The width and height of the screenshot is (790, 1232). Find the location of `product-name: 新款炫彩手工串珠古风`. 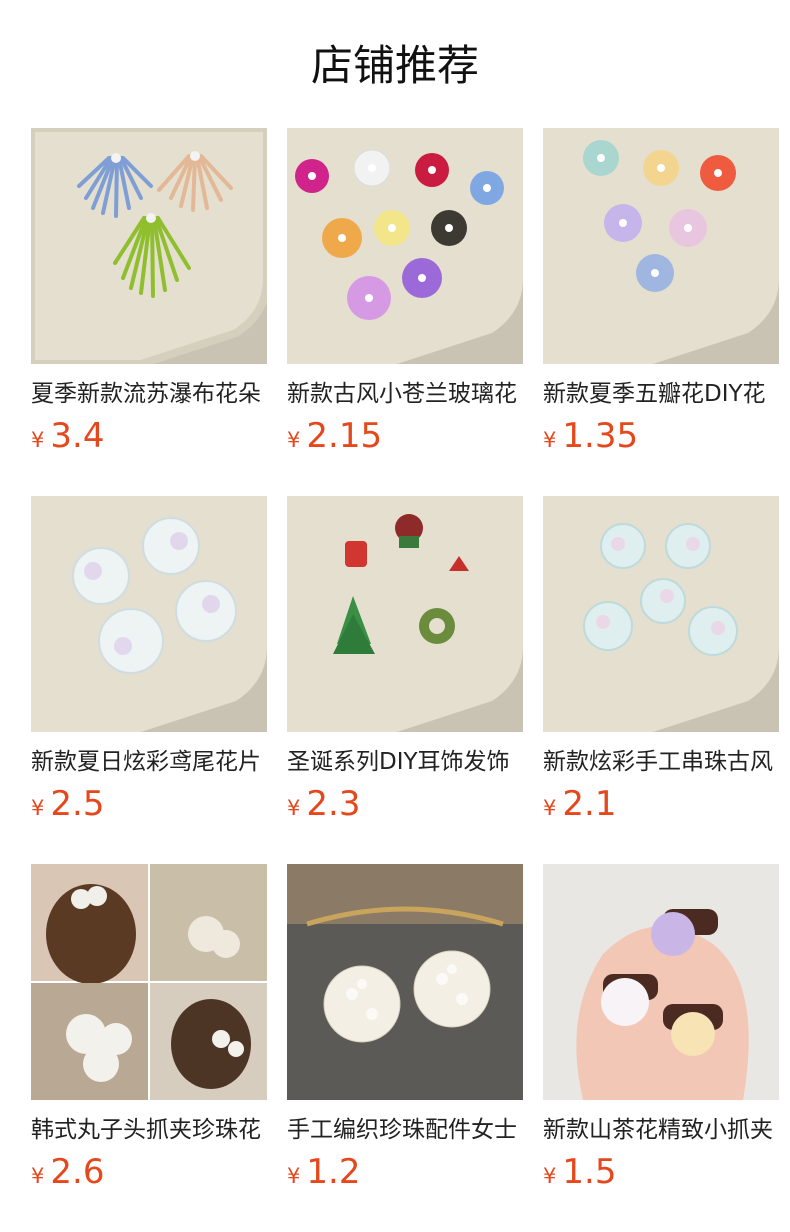

product-name: 新款炫彩手工串珠古风 is located at coordinates (661, 762).